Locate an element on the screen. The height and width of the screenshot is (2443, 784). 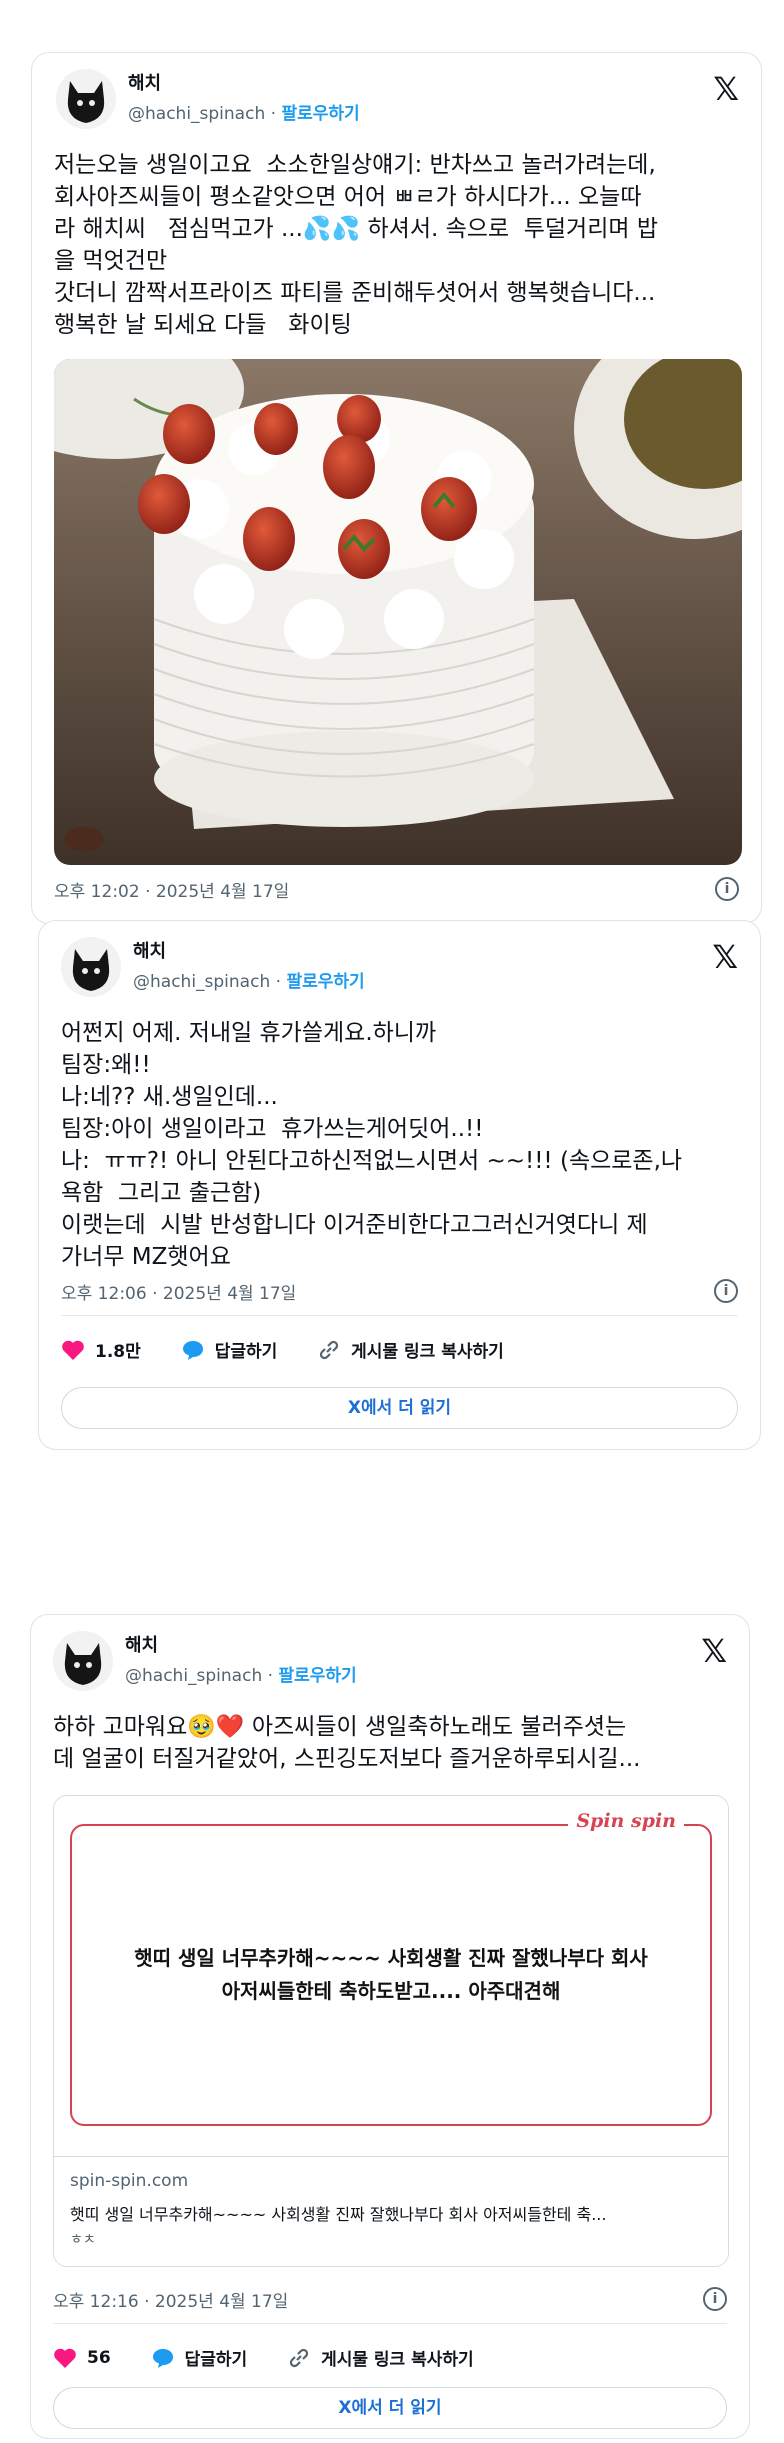
link-description: ㅎㅊ is located at coordinates (83, 2240).